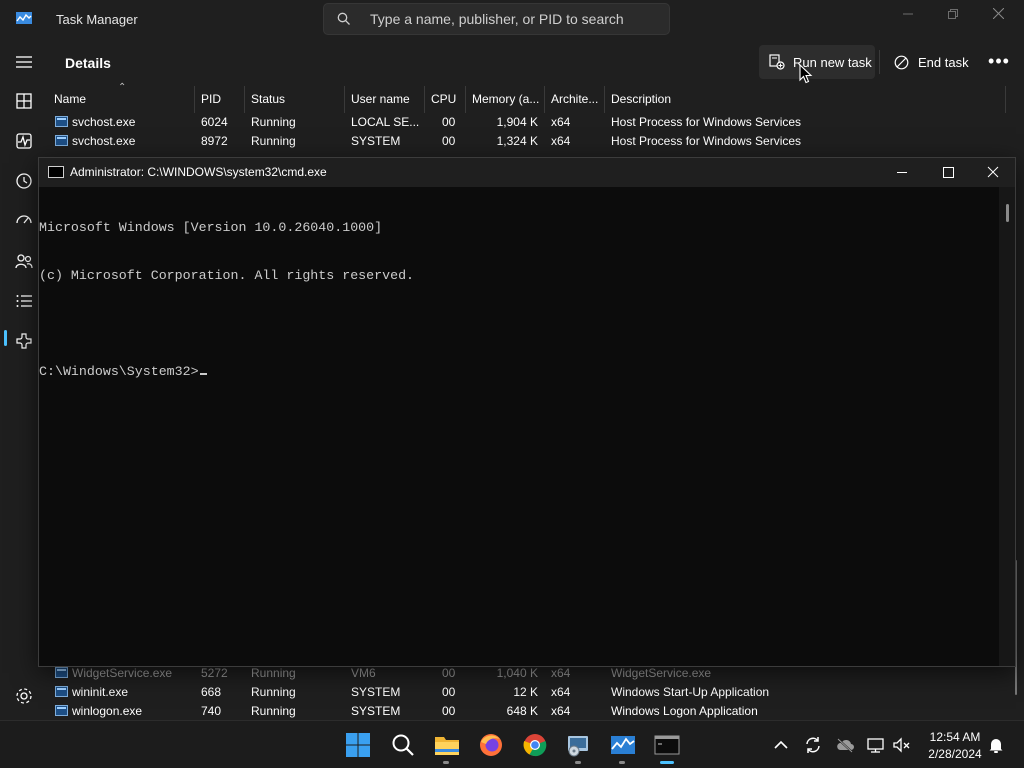 This screenshot has height=768, width=1024. What do you see at coordinates (517, 141) in the screenshot?
I see `process-memory: 1,324 K` at bounding box center [517, 141].